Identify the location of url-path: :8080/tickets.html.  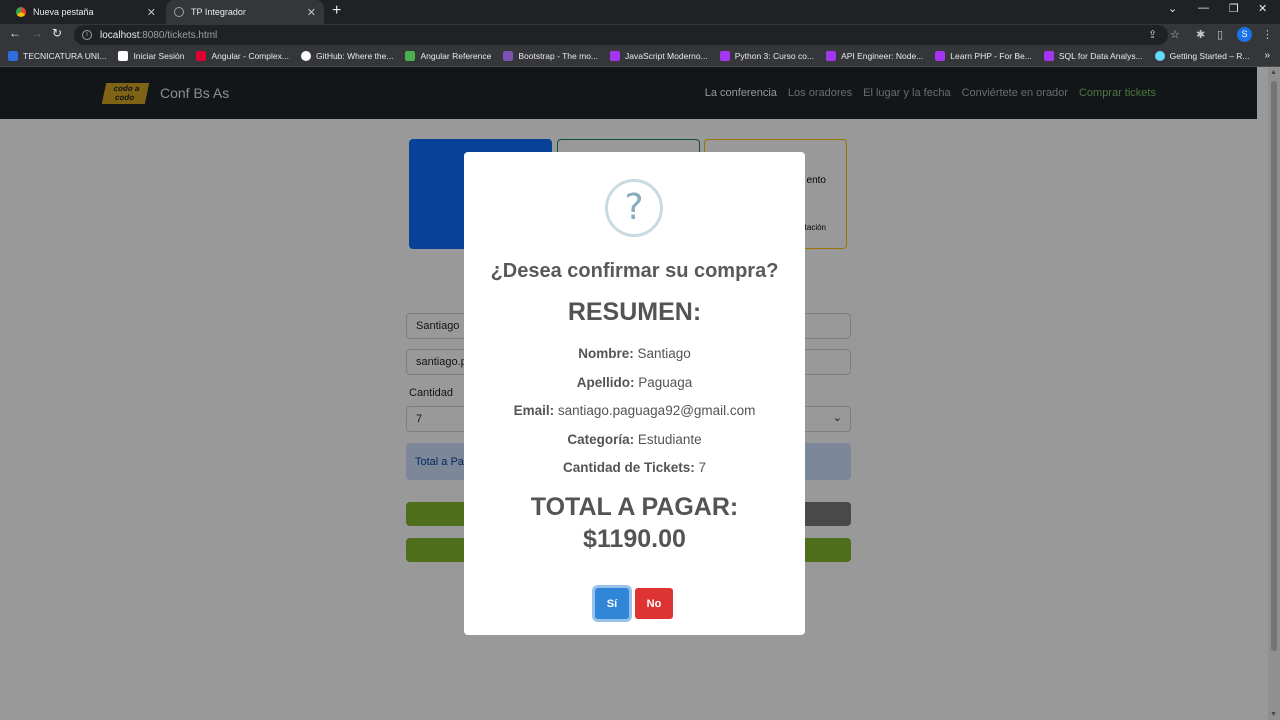
(178, 35).